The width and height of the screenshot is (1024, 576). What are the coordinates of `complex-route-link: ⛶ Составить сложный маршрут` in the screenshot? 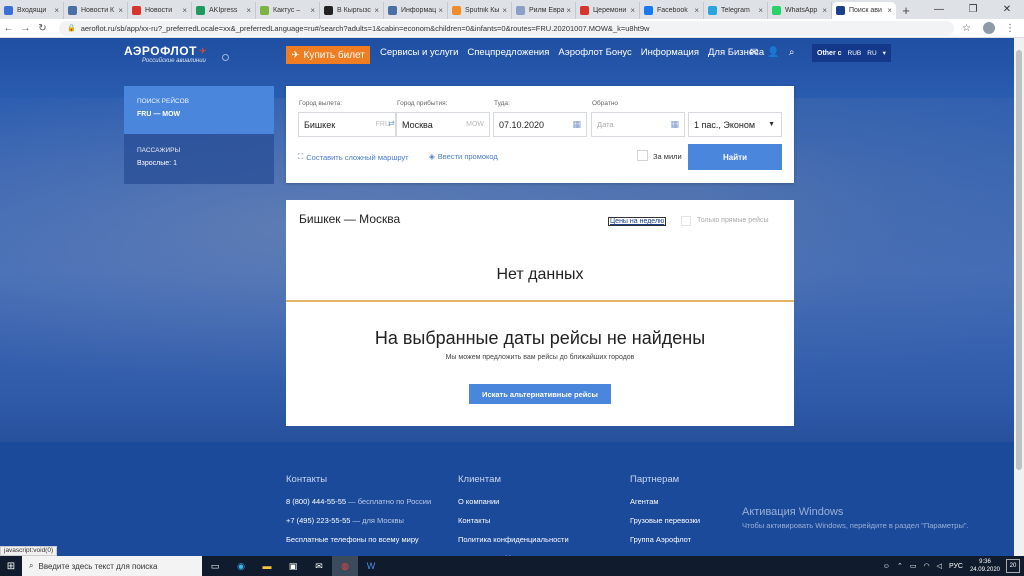 It's located at (353, 157).